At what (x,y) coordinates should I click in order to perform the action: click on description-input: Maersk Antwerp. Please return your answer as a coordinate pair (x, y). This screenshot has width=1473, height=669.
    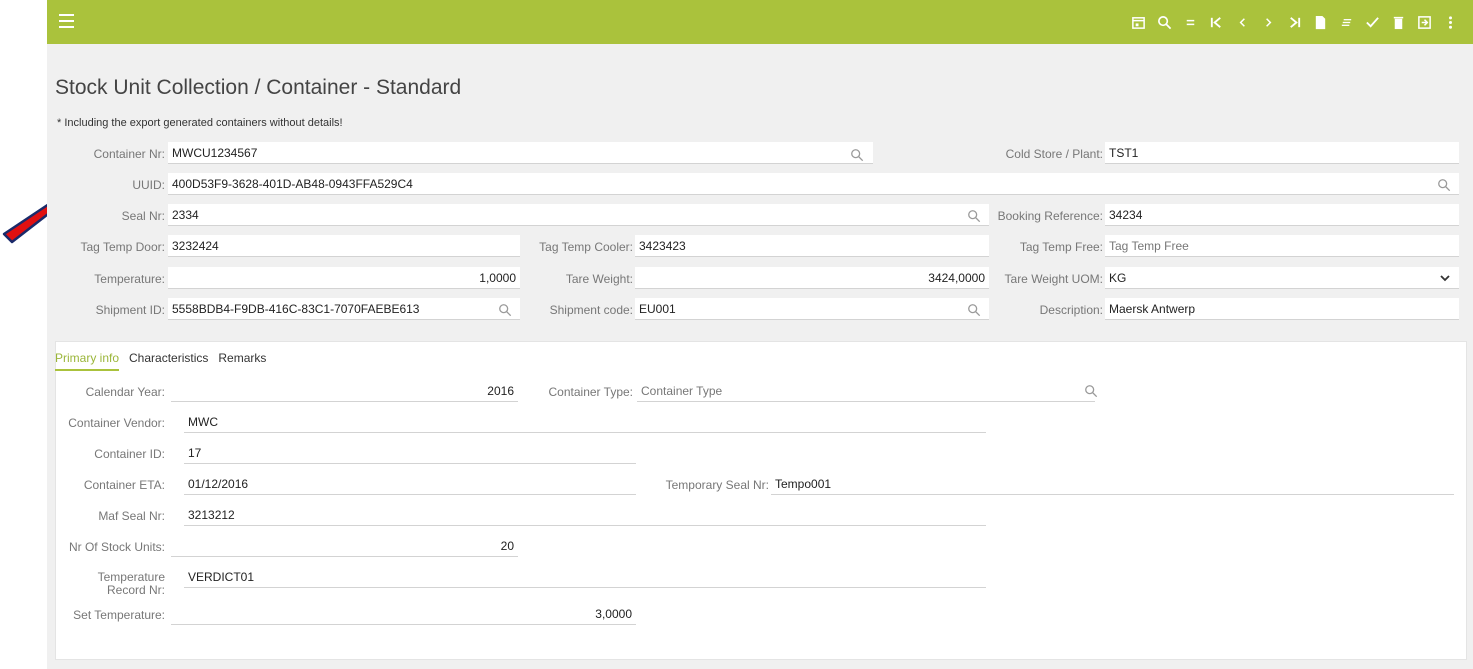
    Looking at the image, I should click on (1282, 309).